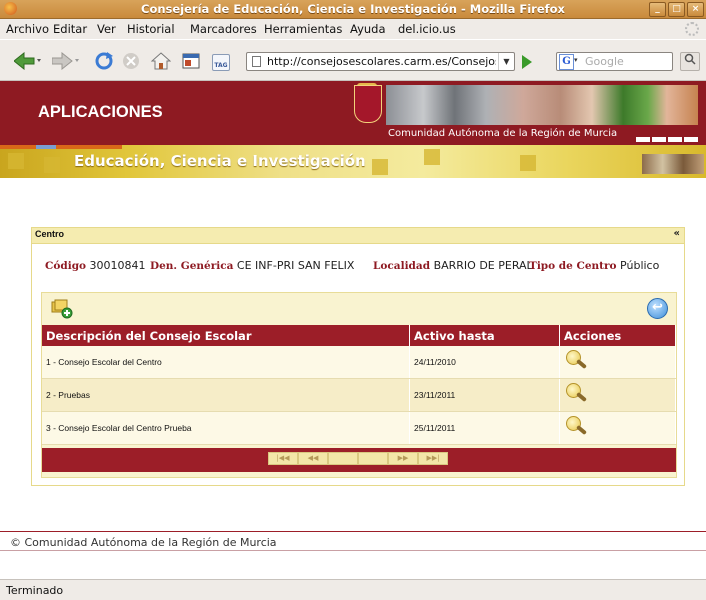 The height and width of the screenshot is (600, 706). What do you see at coordinates (191, 61) in the screenshot?
I see `bookmark-window-icon` at bounding box center [191, 61].